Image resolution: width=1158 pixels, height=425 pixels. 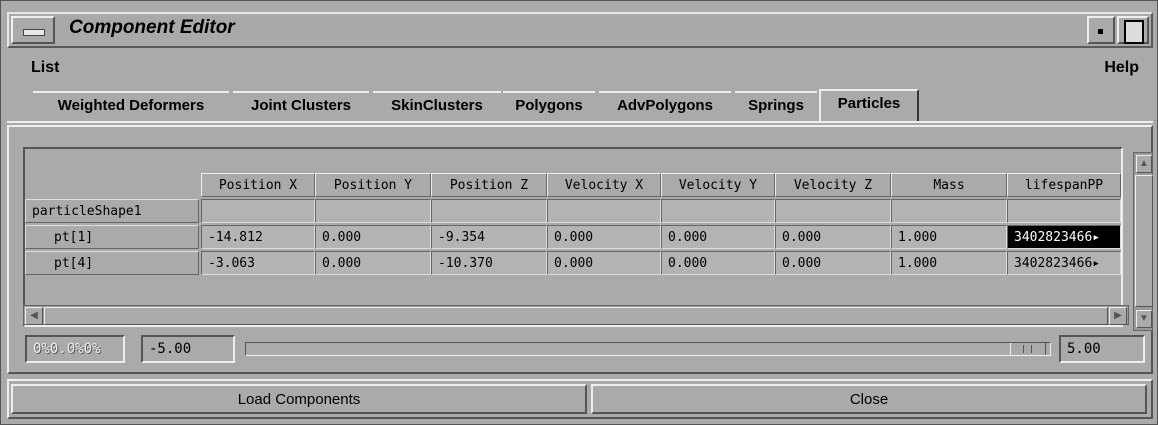 I want to click on table-cell: -9.354, so click(x=489, y=237).